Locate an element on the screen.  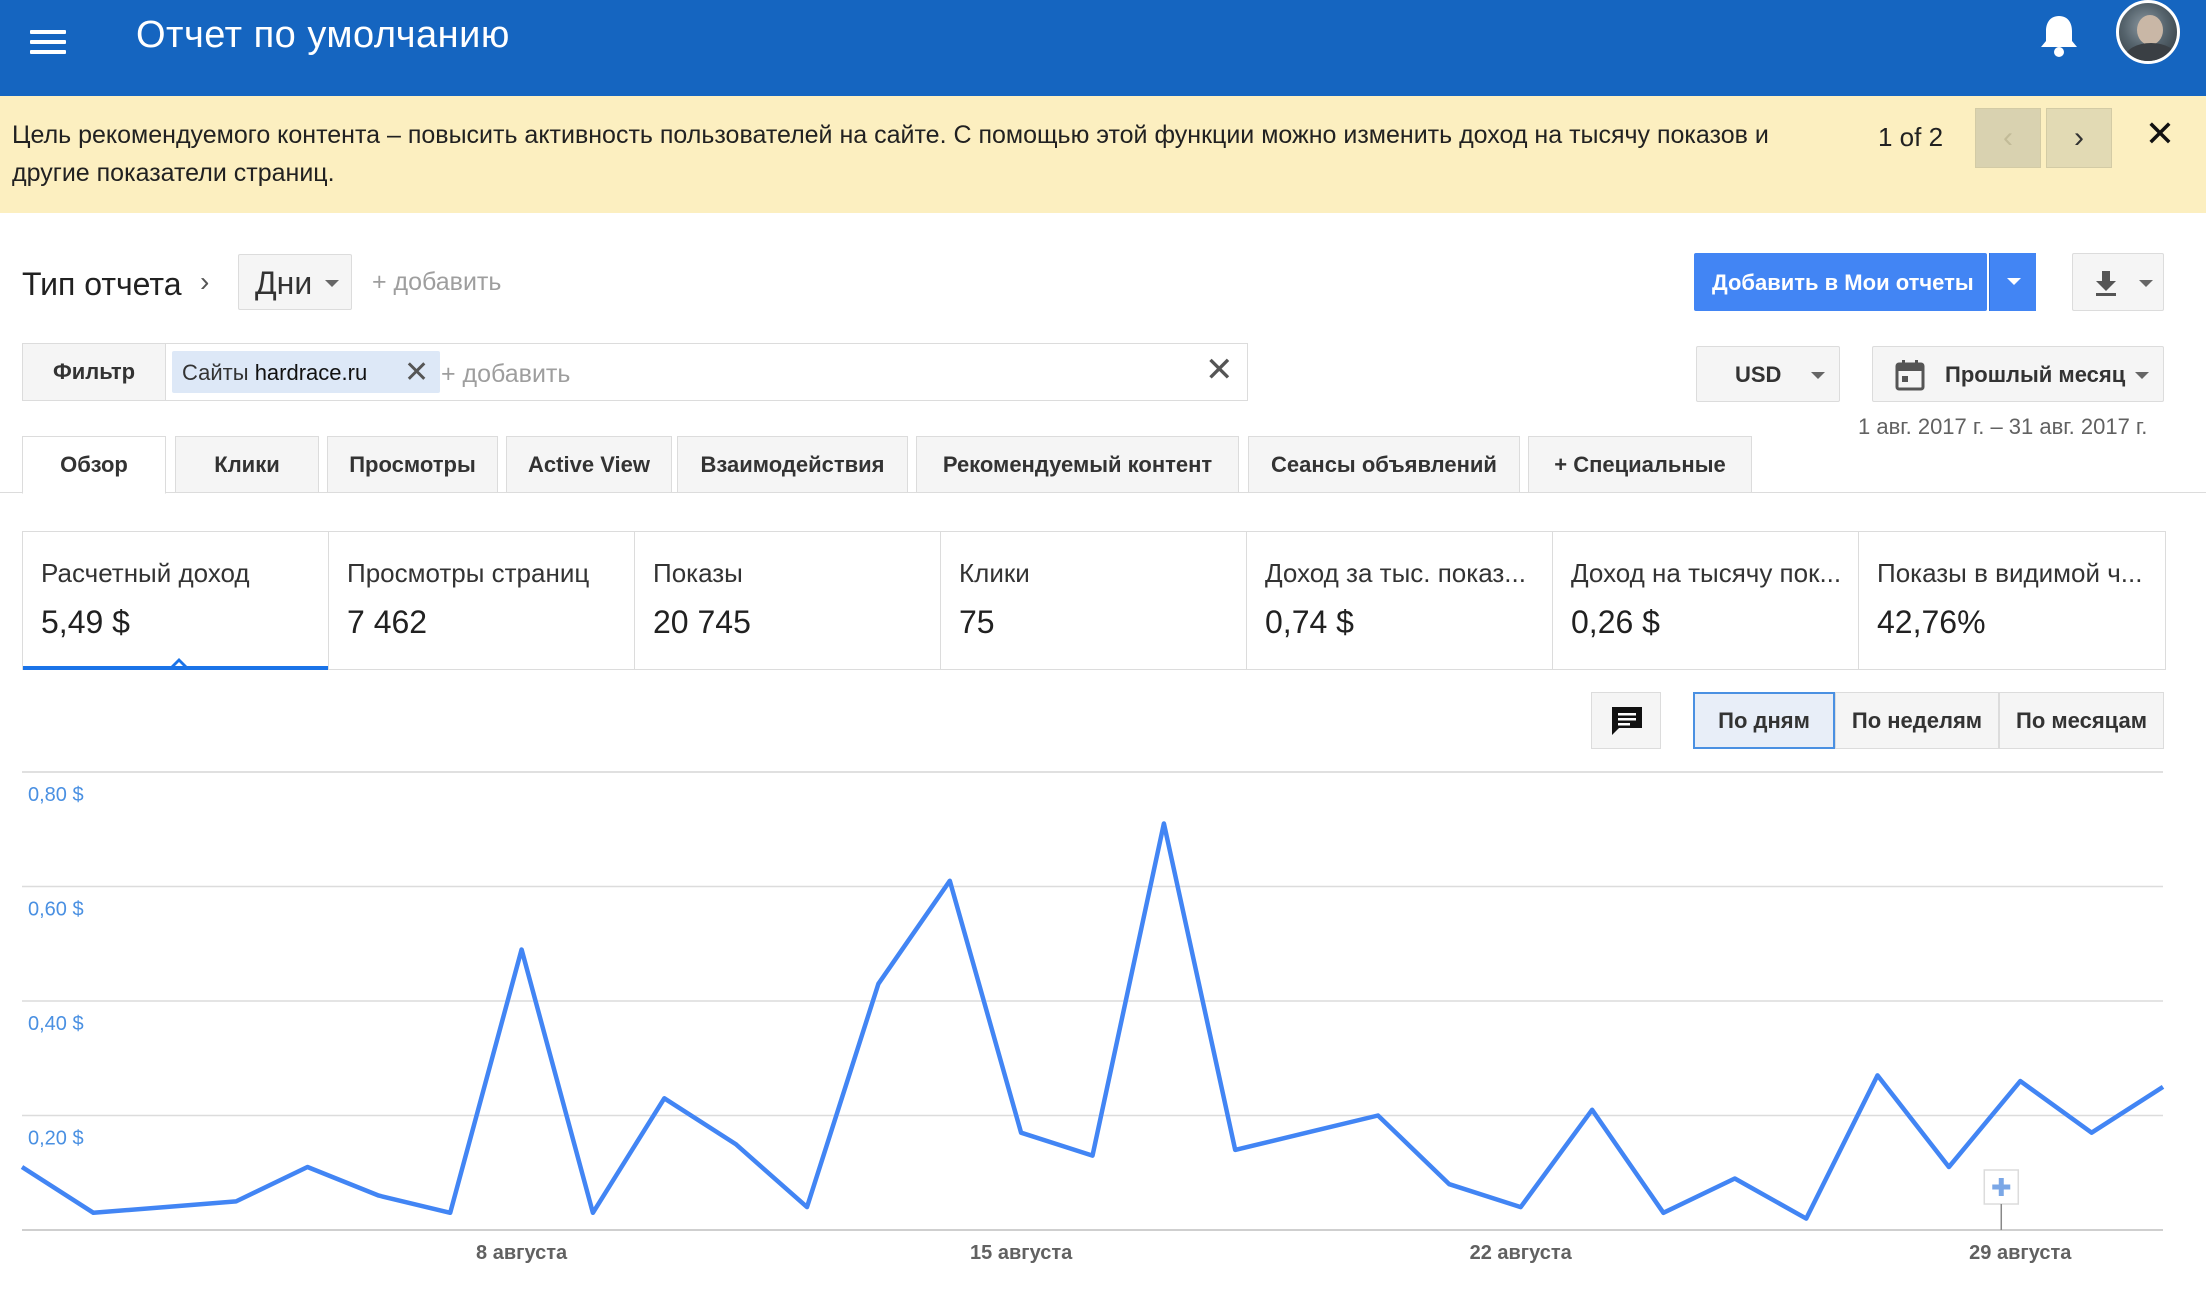
app-bar: Отчет по умолчанию is located at coordinates (1103, 48).